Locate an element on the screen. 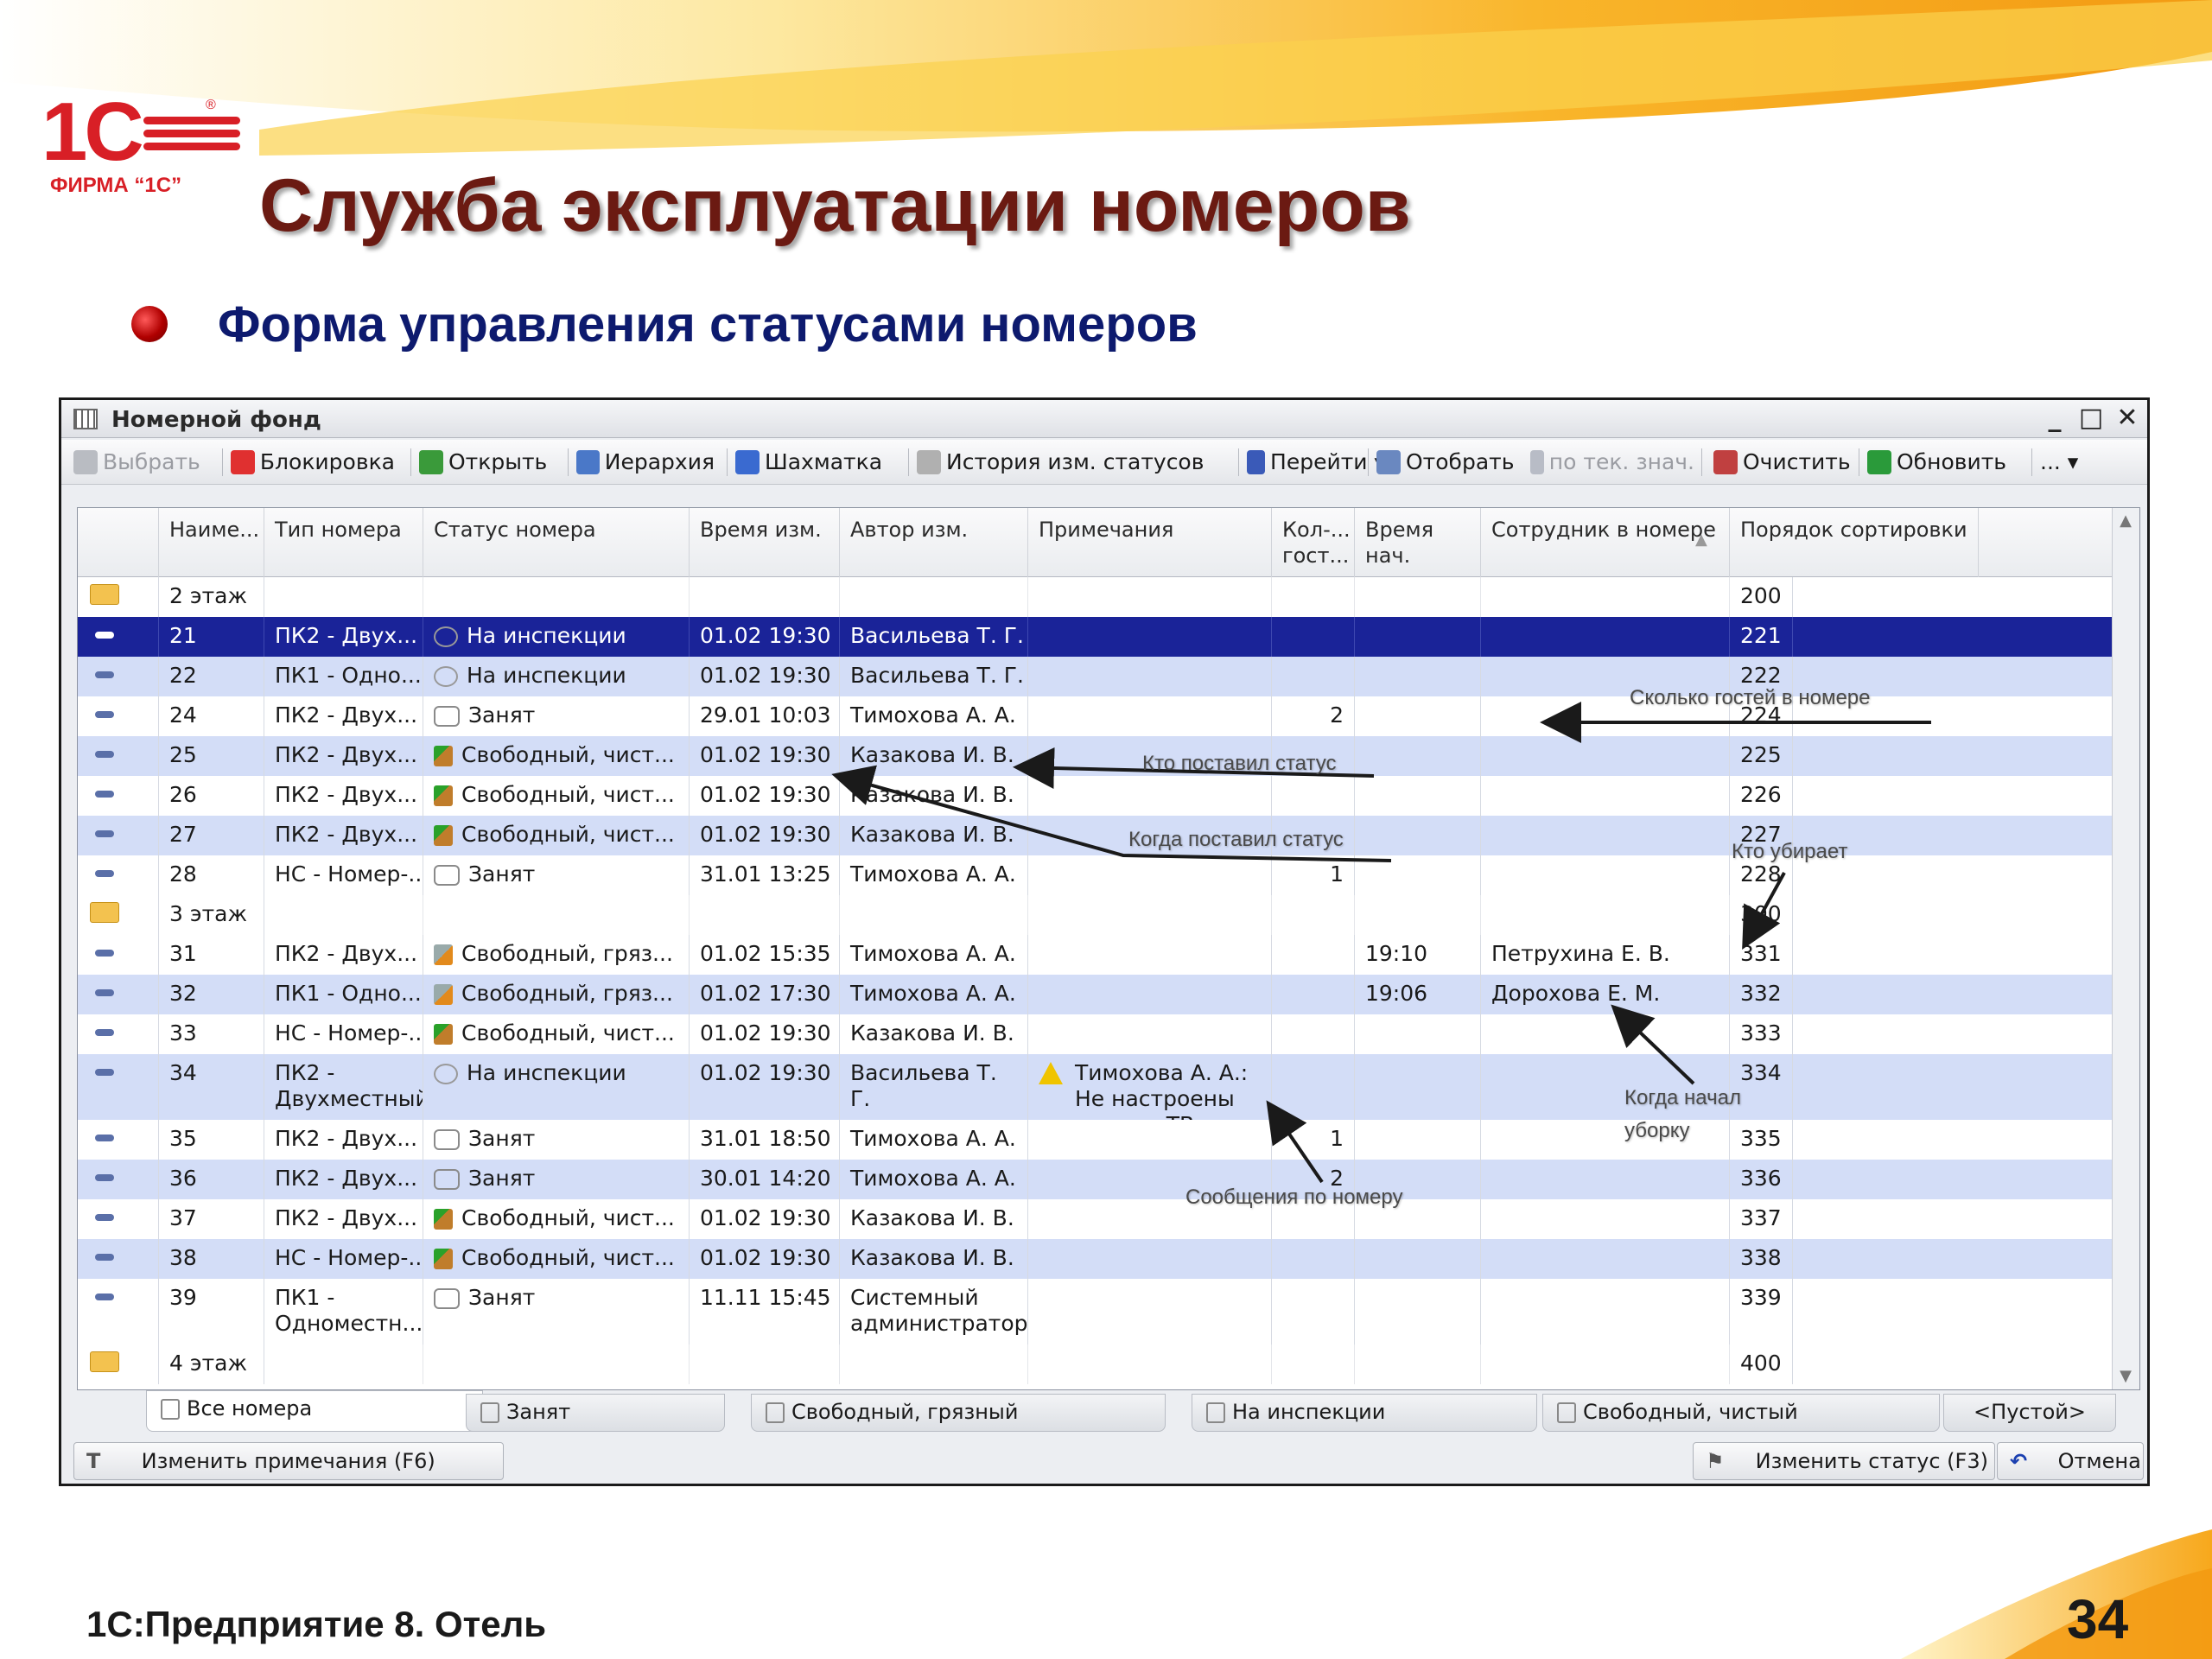 This screenshot has width=2212, height=1659. arrow-who-cleans is located at coordinates (1764, 911).